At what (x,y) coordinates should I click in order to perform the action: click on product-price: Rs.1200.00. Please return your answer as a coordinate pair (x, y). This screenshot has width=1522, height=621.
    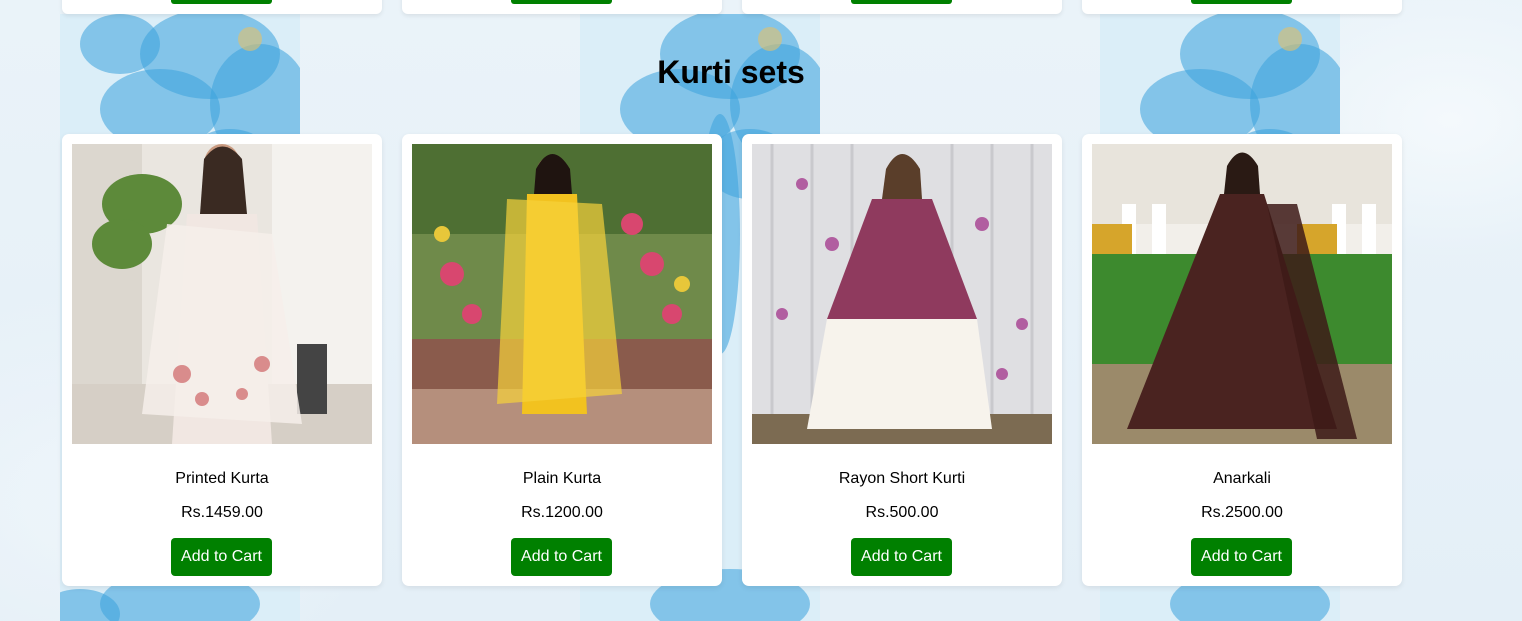
    Looking at the image, I should click on (562, 512).